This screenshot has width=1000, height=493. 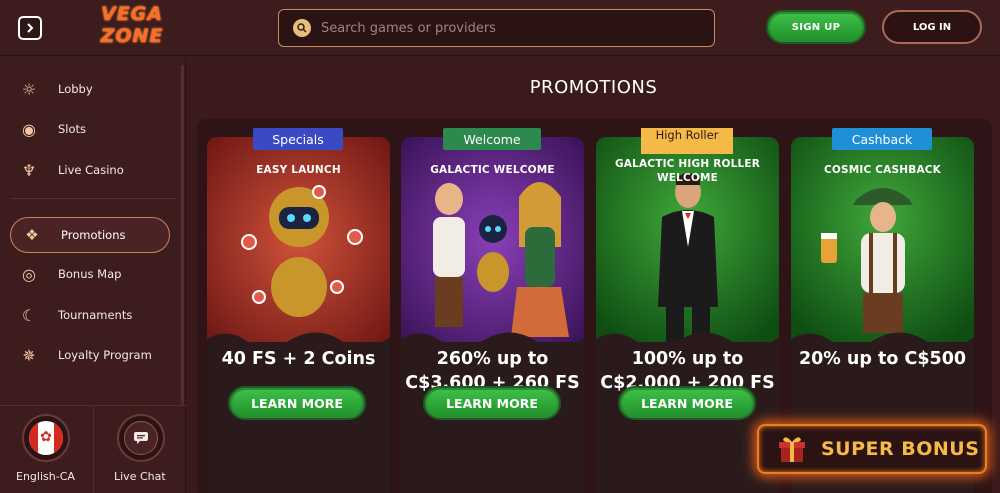 I want to click on sidebar-scrollbar, so click(x=182, y=235).